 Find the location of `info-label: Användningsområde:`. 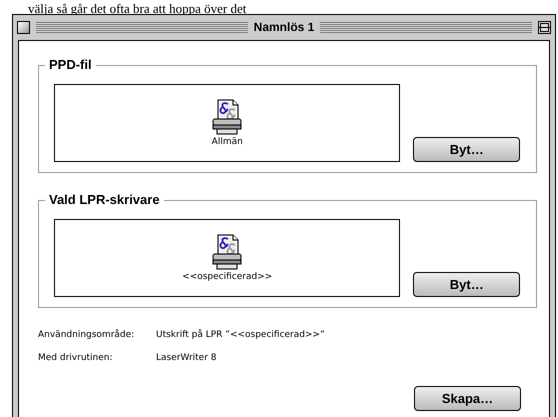

info-label: Användningsområde: is located at coordinates (87, 335).